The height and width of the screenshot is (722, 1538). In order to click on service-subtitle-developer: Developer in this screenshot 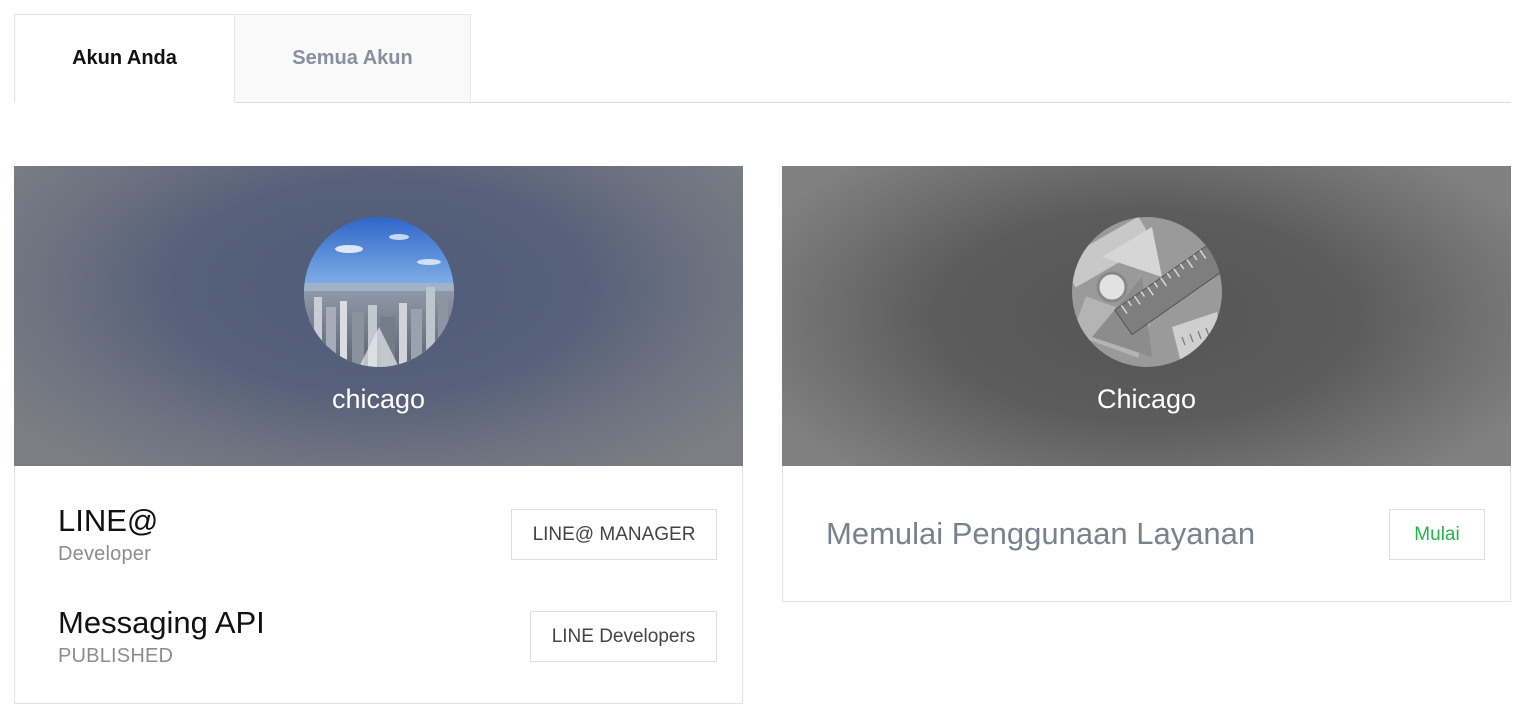, I will do `click(104, 554)`.